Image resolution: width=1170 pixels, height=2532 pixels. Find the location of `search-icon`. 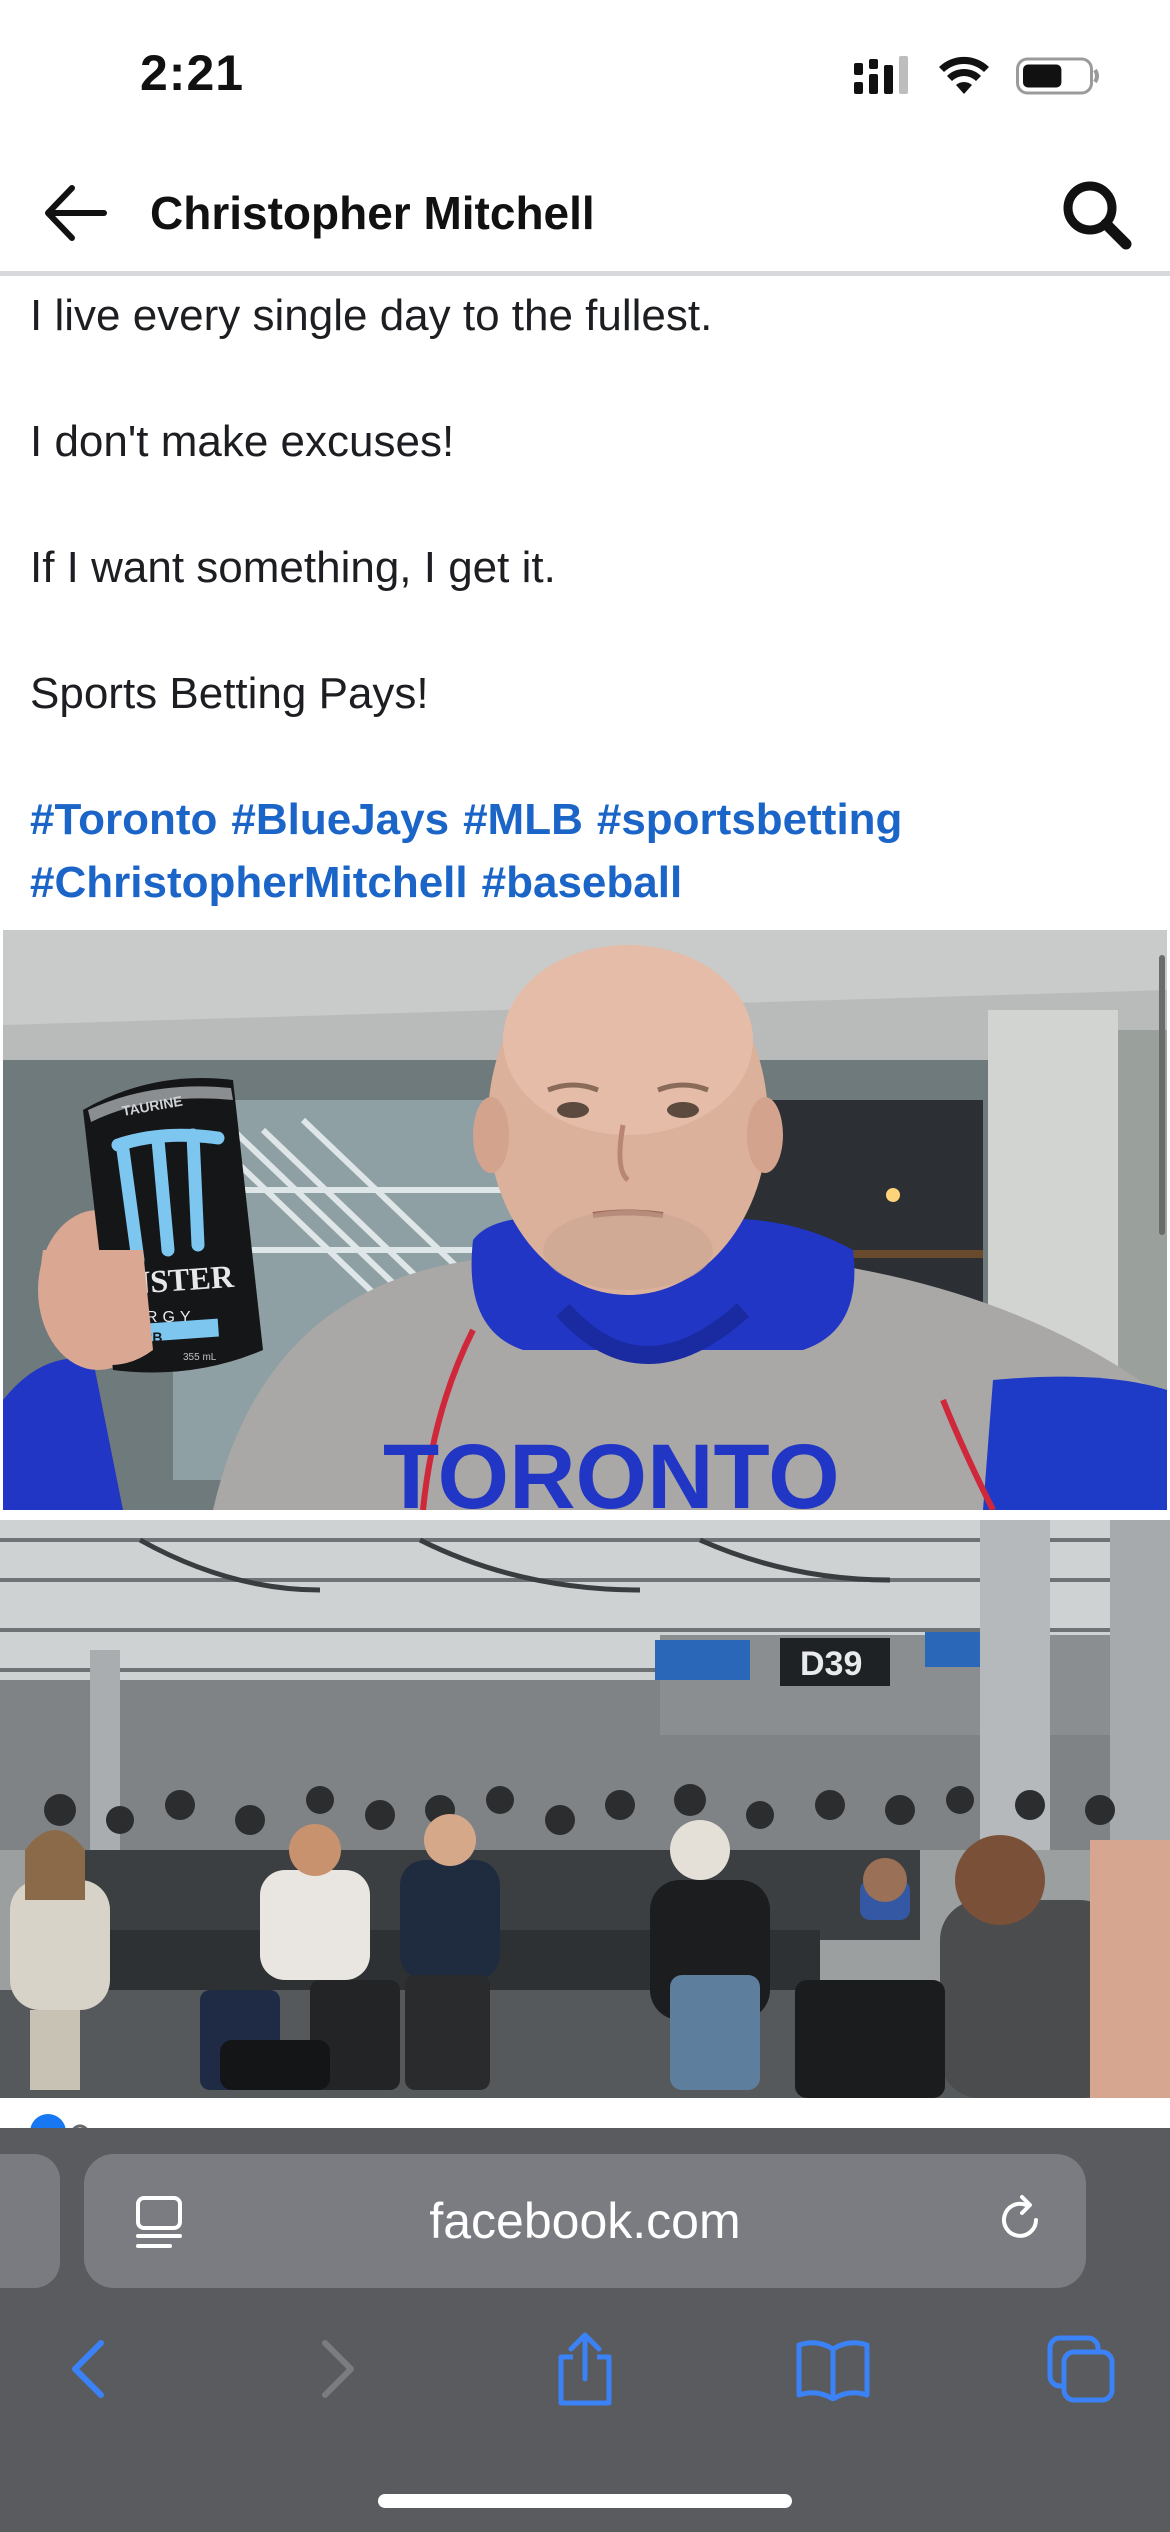

search-icon is located at coordinates (1096, 214).